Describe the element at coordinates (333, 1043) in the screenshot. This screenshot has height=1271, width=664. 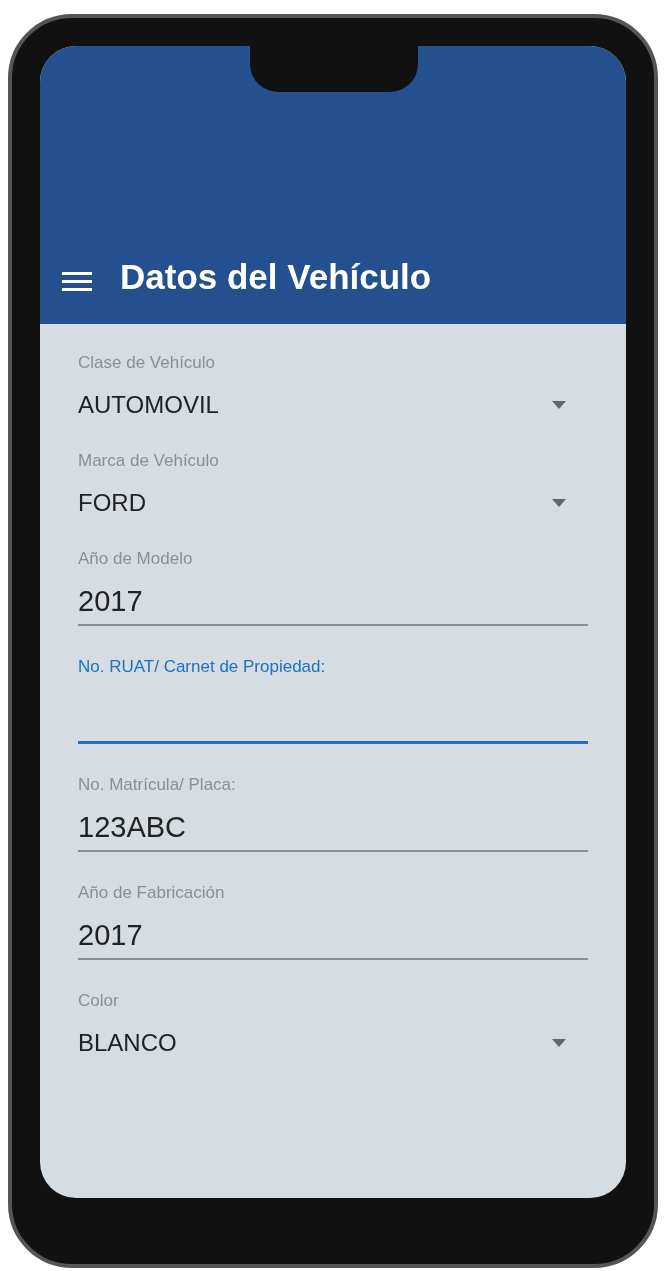
I see `dropdown-field: BLANCO` at that location.